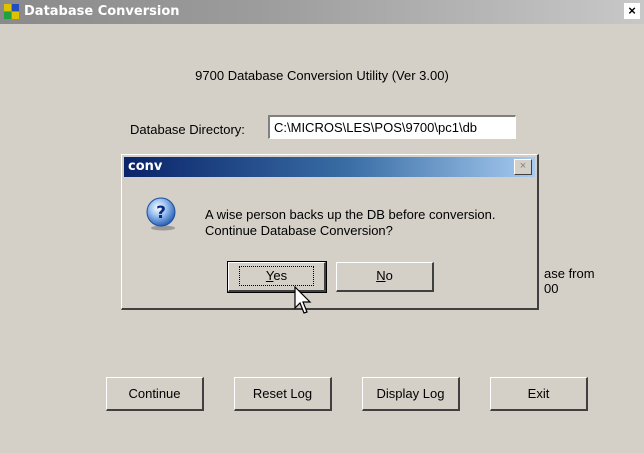  Describe the element at coordinates (539, 394) in the screenshot. I see `exit-button: Exit` at that location.